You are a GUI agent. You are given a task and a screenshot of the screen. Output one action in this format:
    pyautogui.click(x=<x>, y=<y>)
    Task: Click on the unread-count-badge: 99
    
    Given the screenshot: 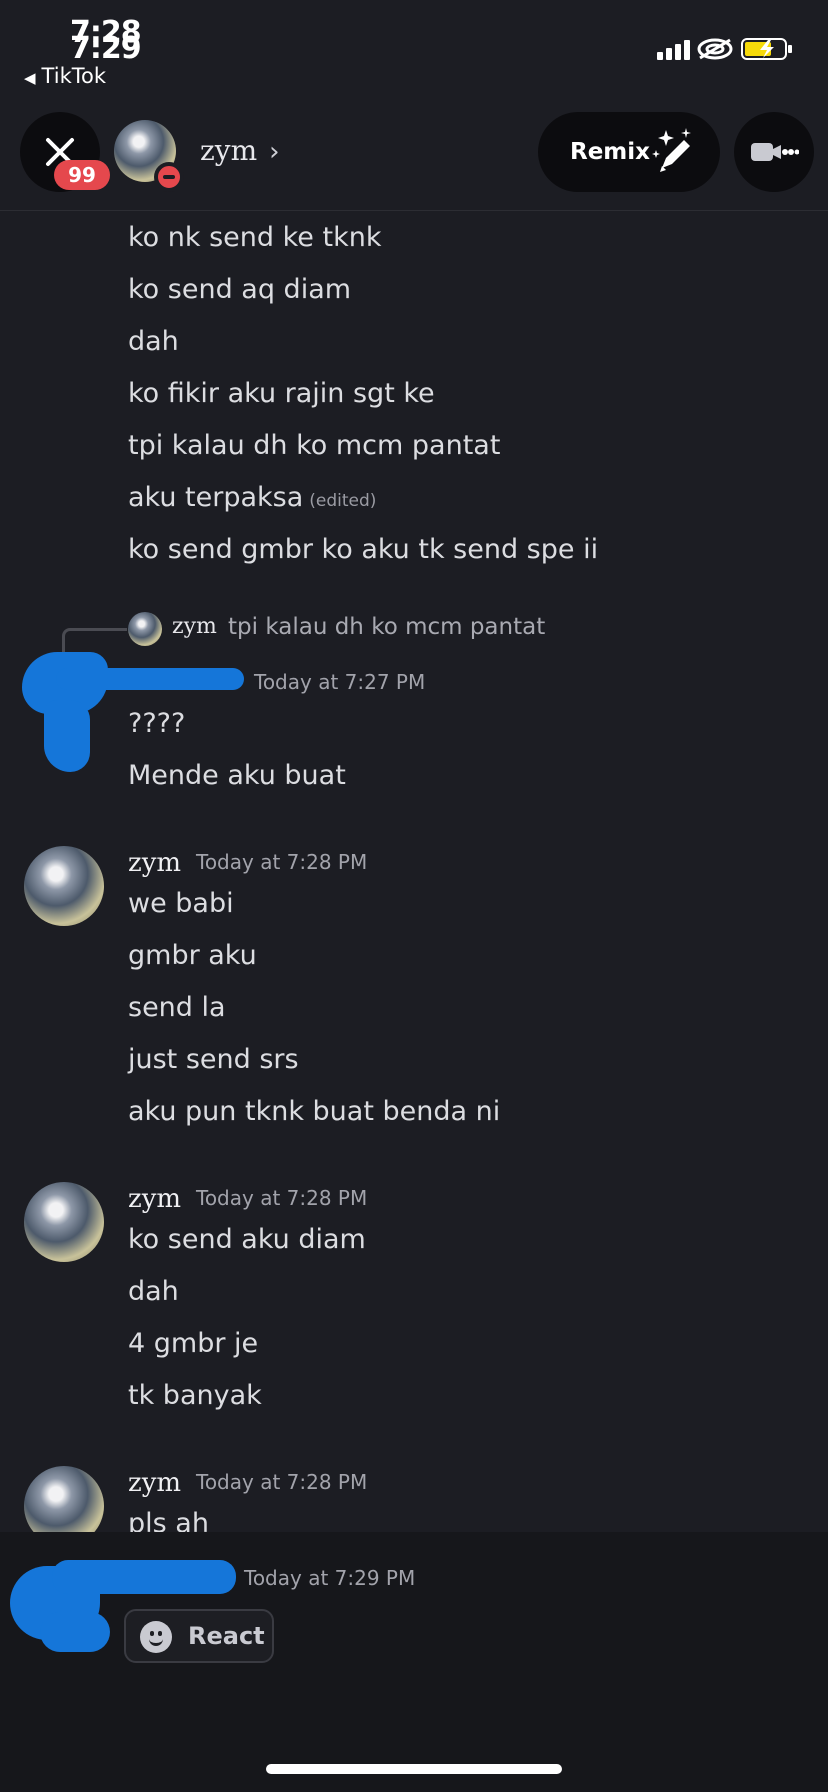 What is the action you would take?
    pyautogui.click(x=82, y=175)
    